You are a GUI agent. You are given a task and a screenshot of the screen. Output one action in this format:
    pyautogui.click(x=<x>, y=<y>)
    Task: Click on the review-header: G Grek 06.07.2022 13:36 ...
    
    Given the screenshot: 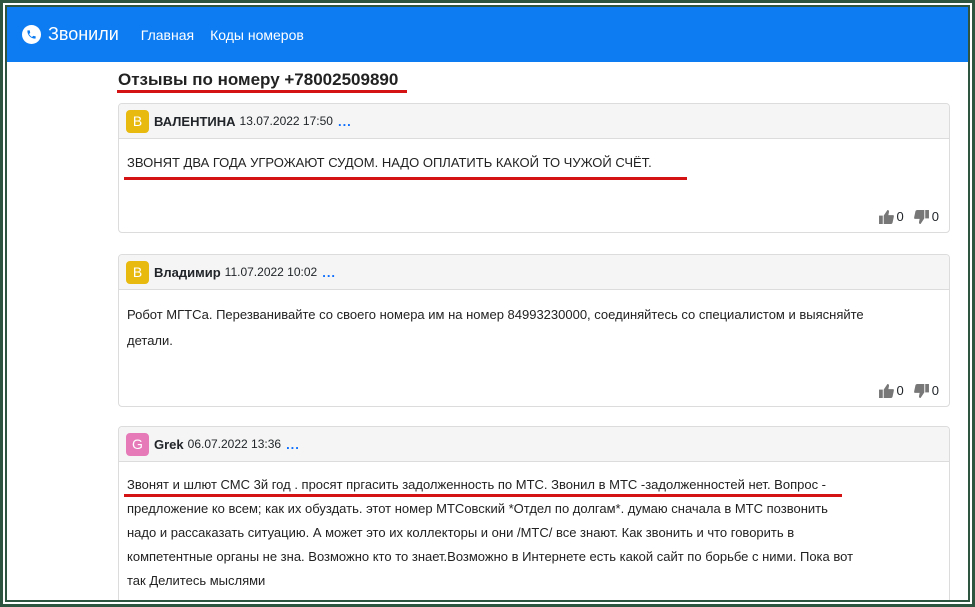 What is the action you would take?
    pyautogui.click(x=534, y=444)
    